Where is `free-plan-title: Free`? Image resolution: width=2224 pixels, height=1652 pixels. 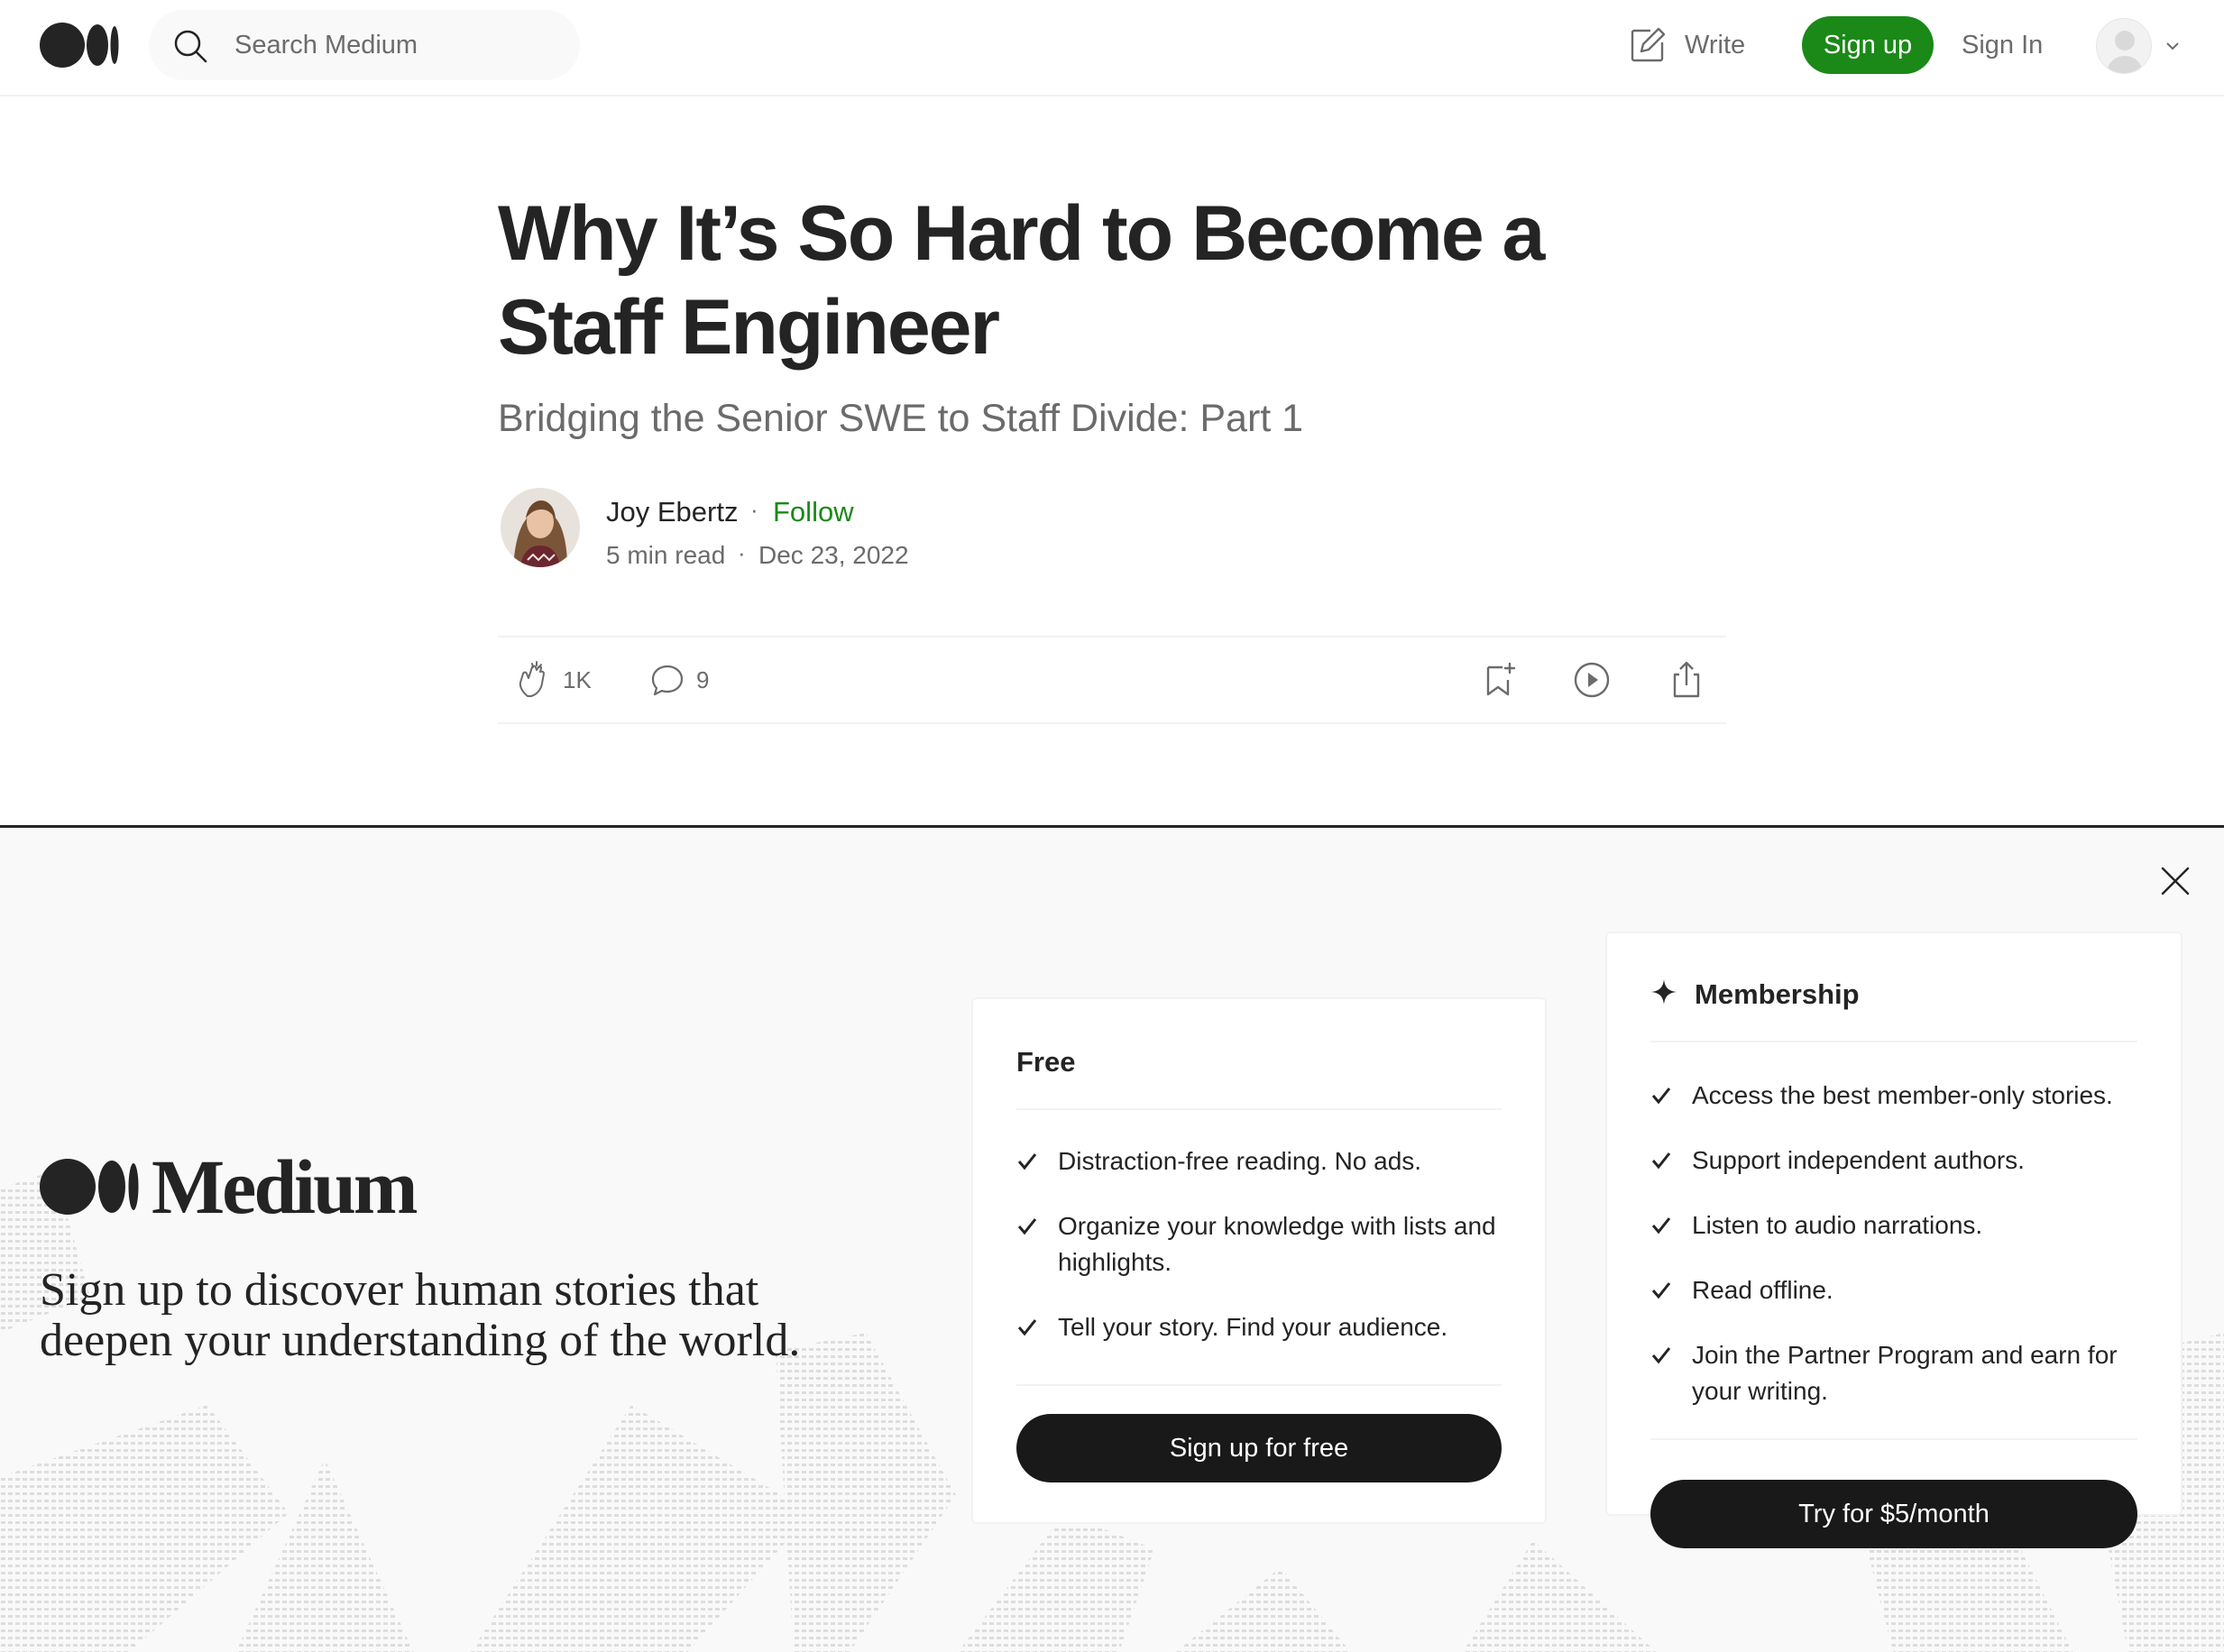 free-plan-title: Free is located at coordinates (1046, 1062).